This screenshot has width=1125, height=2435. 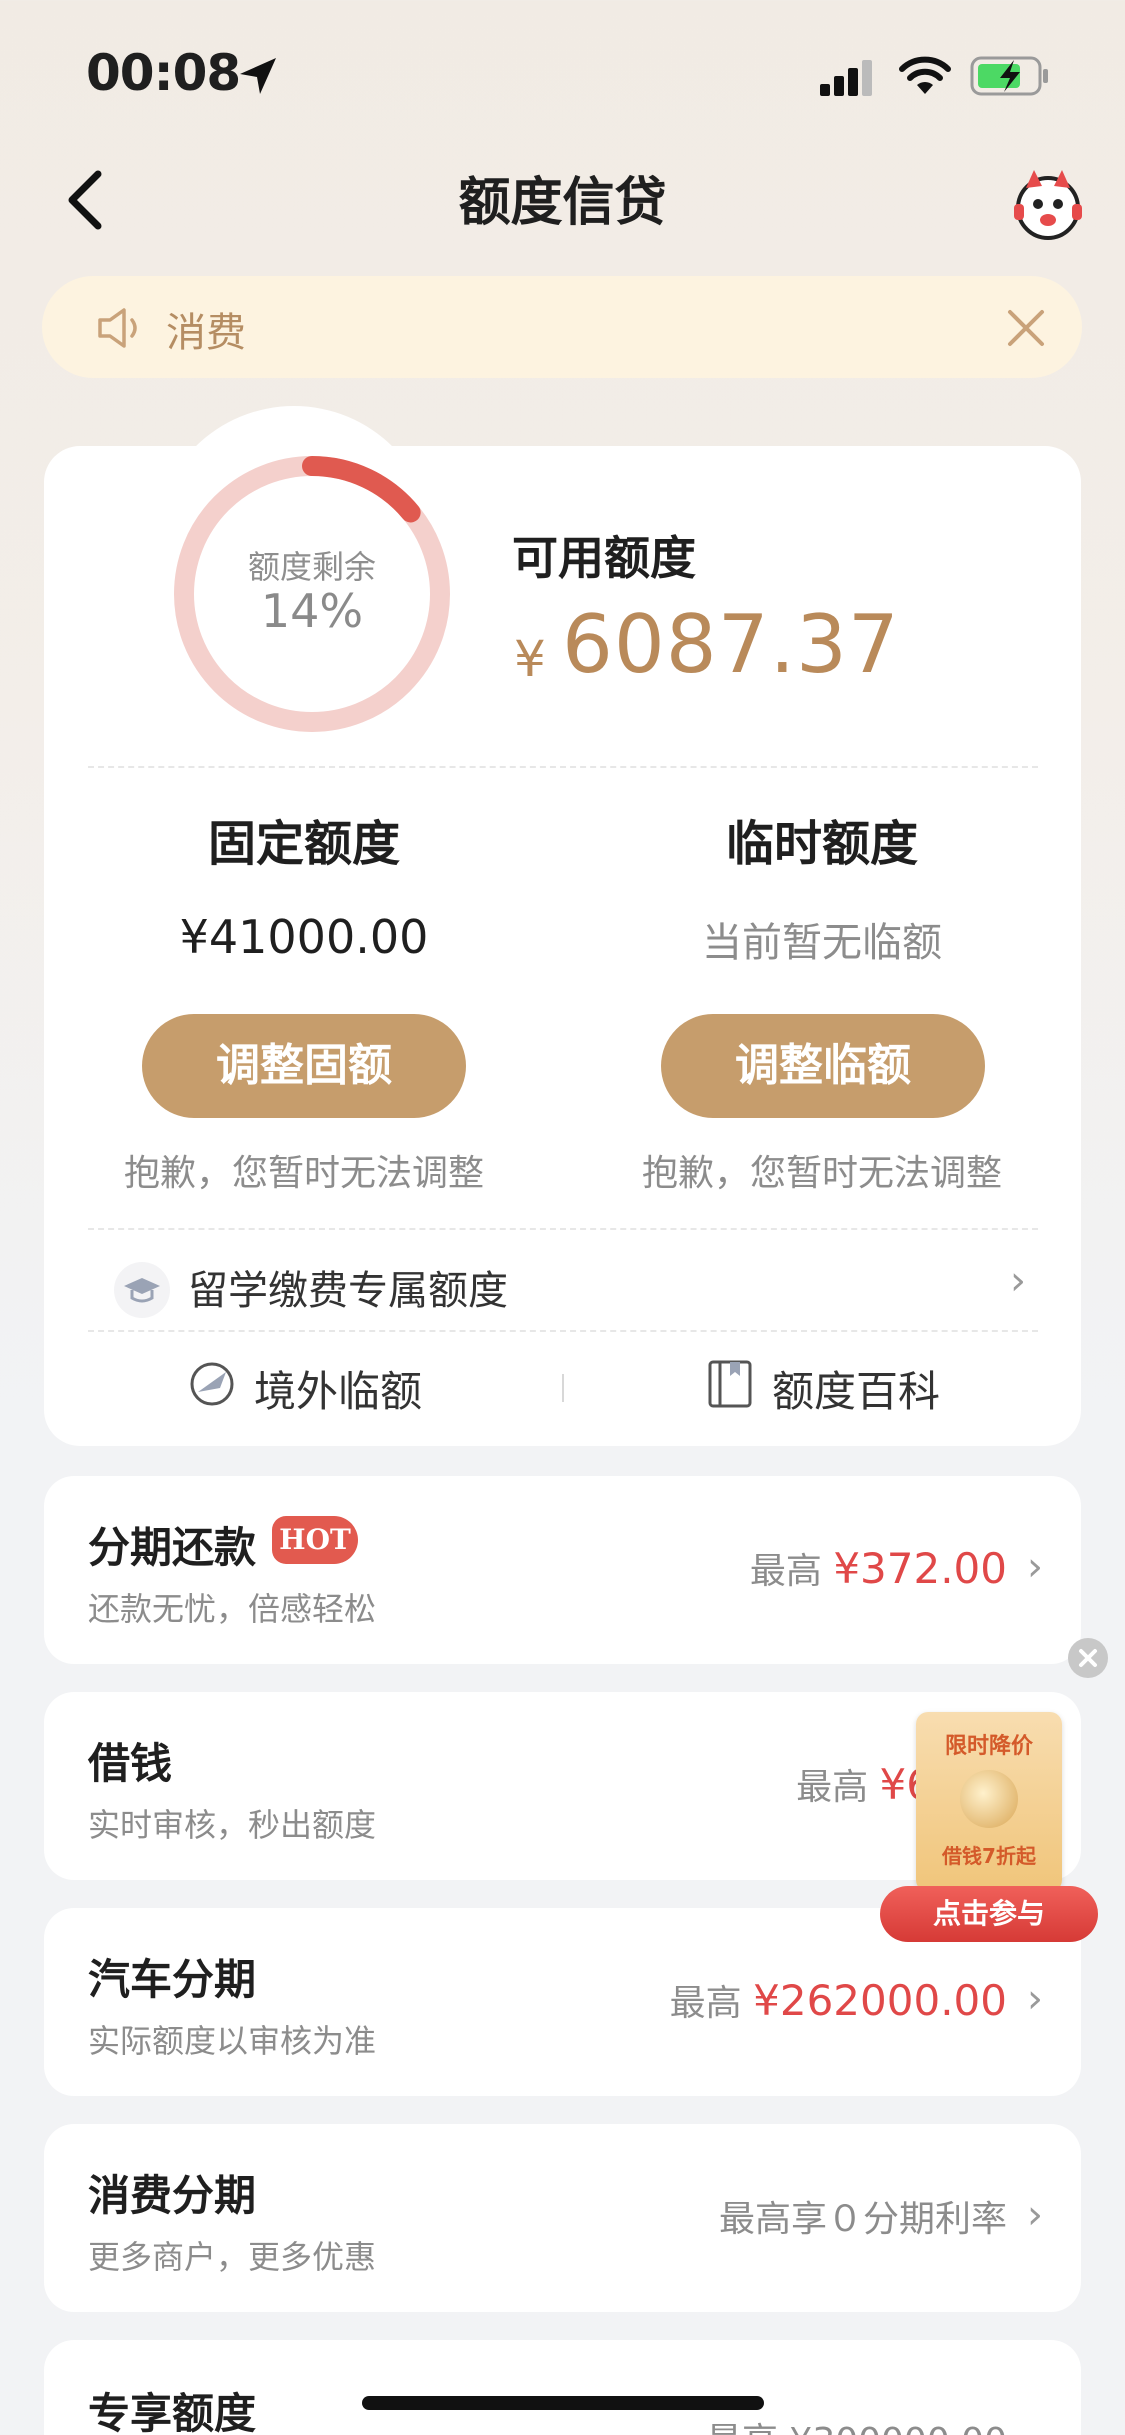 What do you see at coordinates (348, 1291) in the screenshot?
I see `study-abroad-label: 留学缴费专属额度` at bounding box center [348, 1291].